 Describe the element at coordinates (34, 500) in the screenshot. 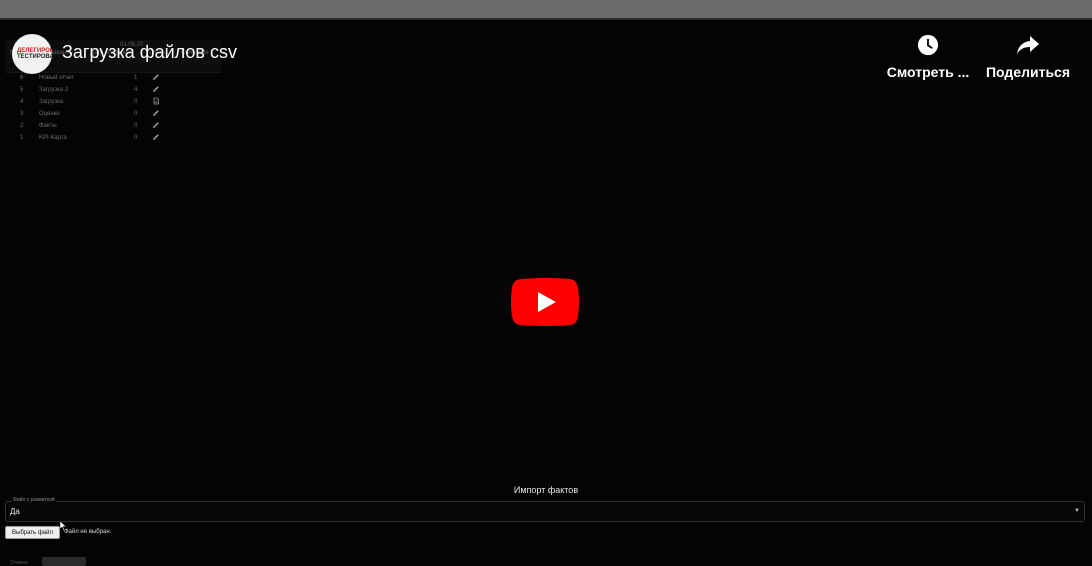

I see `markup-file-select-label: Файл с разметкой` at that location.